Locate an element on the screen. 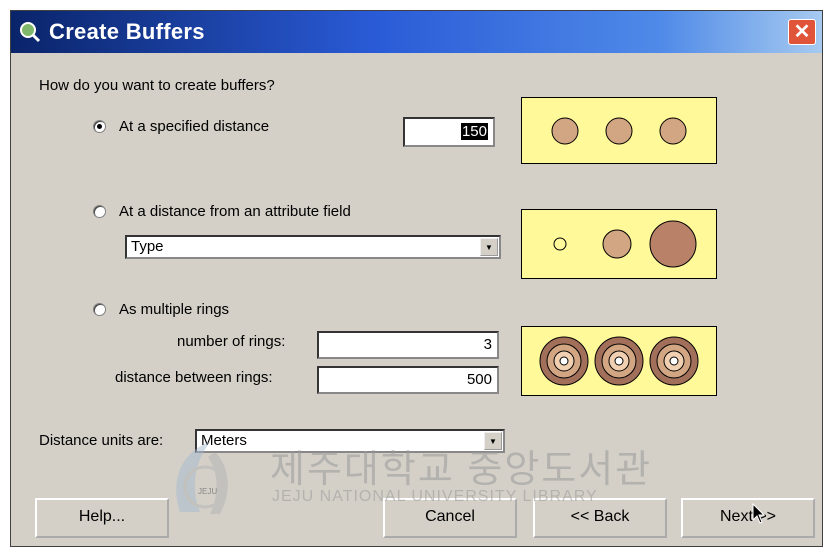 The image size is (823, 547). preview-ring-circles is located at coordinates (619, 361).